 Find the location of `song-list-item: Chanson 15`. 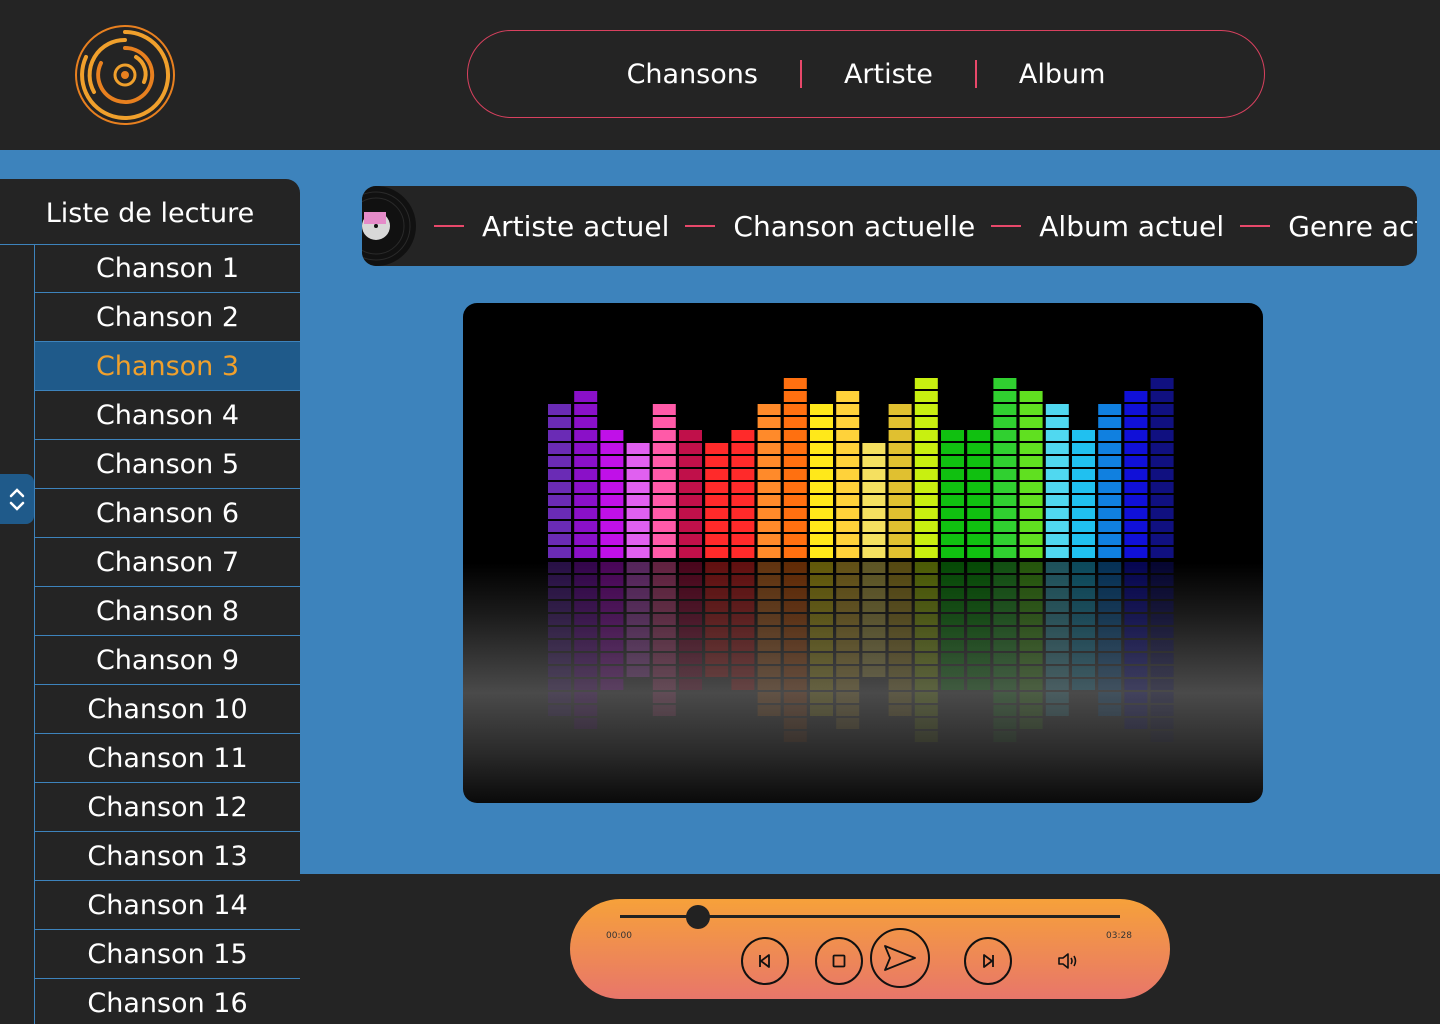

song-list-item: Chanson 15 is located at coordinates (167, 954).